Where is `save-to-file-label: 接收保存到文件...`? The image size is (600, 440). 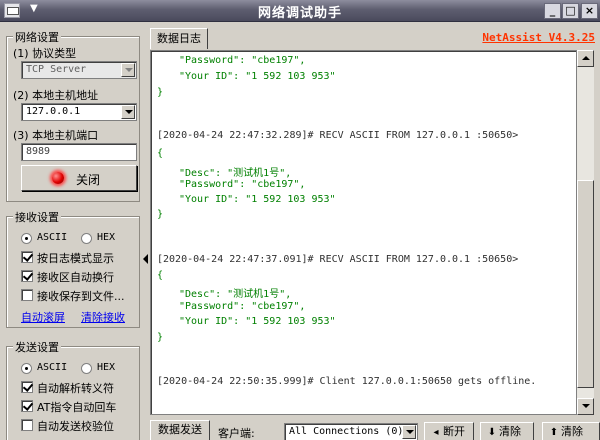
save-to-file-label: 接收保存到文件... is located at coordinates (81, 296).